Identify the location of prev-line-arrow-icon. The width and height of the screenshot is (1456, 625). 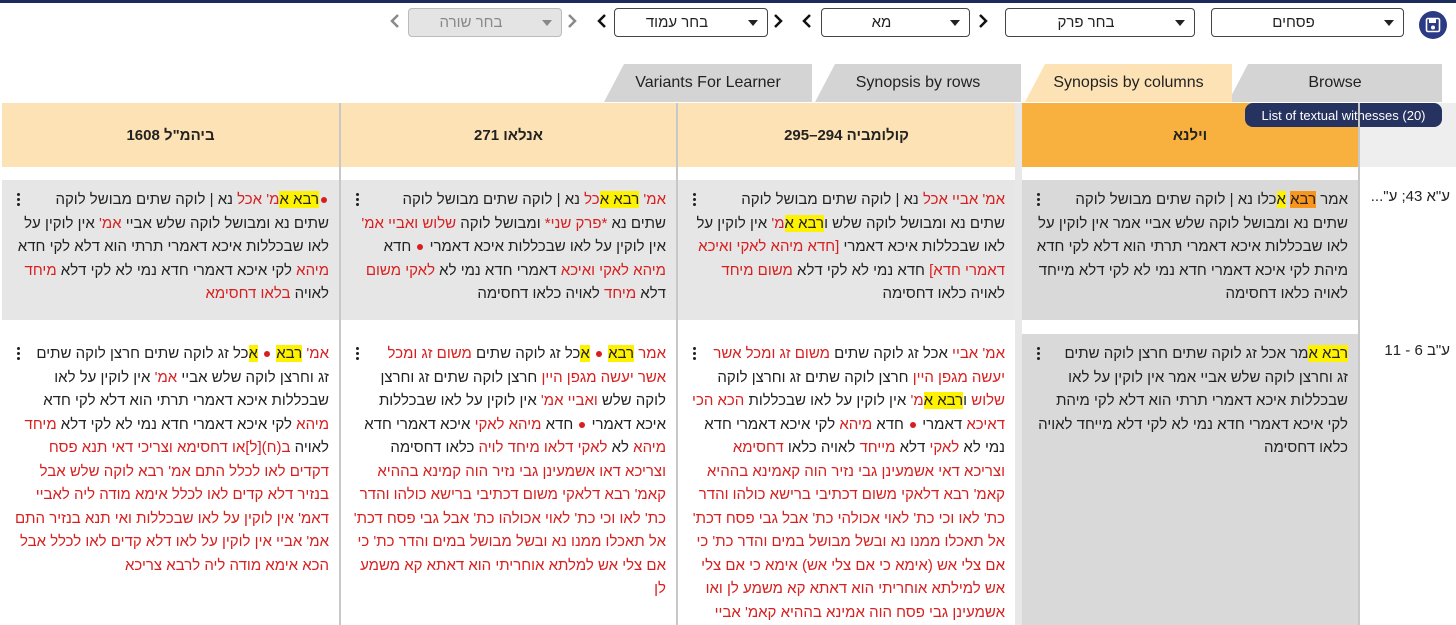
(395, 21).